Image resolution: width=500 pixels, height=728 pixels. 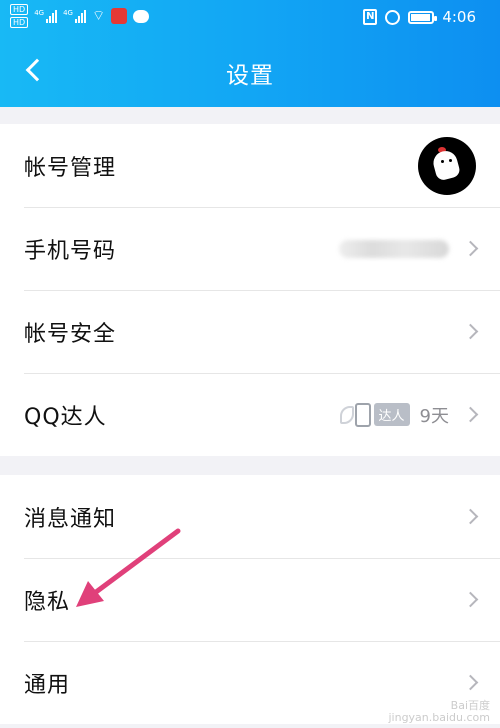 What do you see at coordinates (250, 165) in the screenshot?
I see `row-account-management: 帐号管理` at bounding box center [250, 165].